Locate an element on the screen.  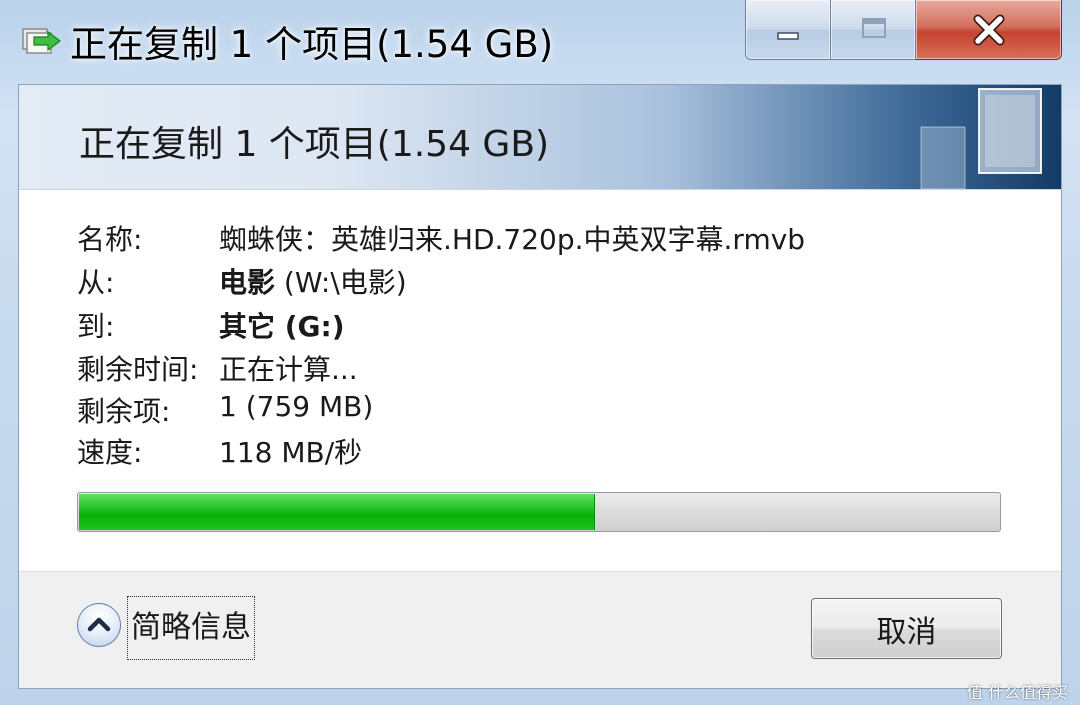
chevron-up-icon is located at coordinates (99, 624).